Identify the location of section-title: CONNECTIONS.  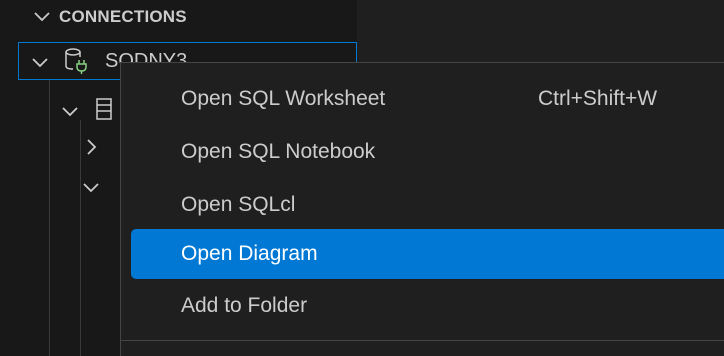
(123, 16).